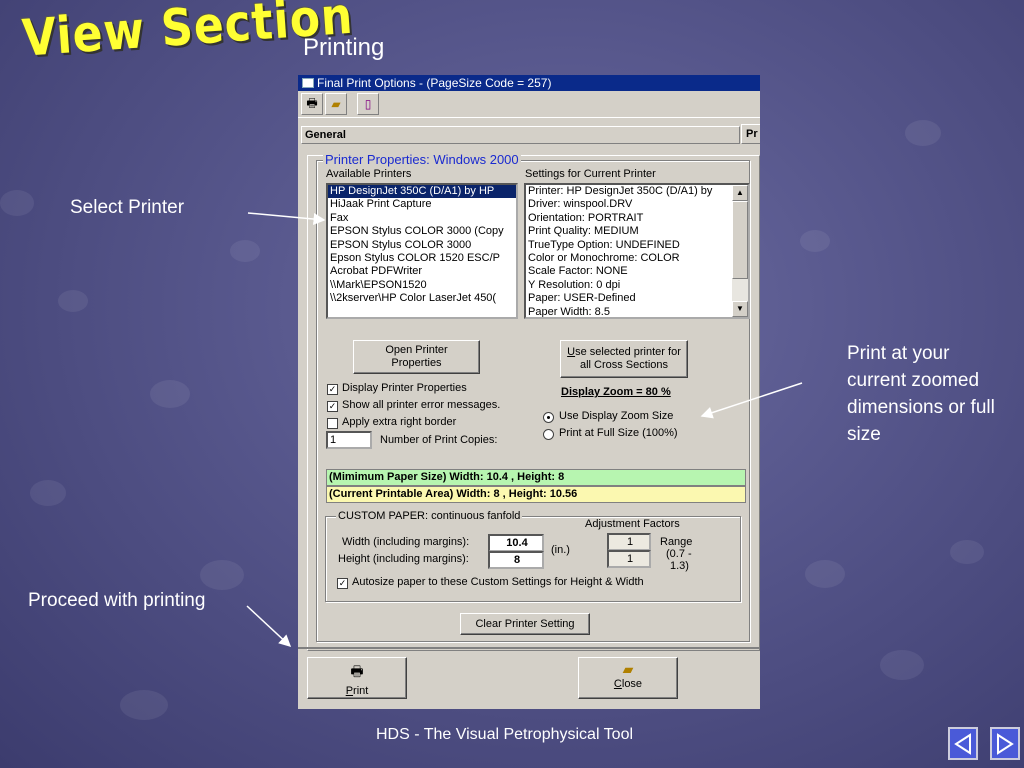 The width and height of the screenshot is (1024, 768). Describe the element at coordinates (620, 191) in the screenshot. I see `settings-list-item: Printer: HP DesignJet 350C (D/A1) by` at that location.